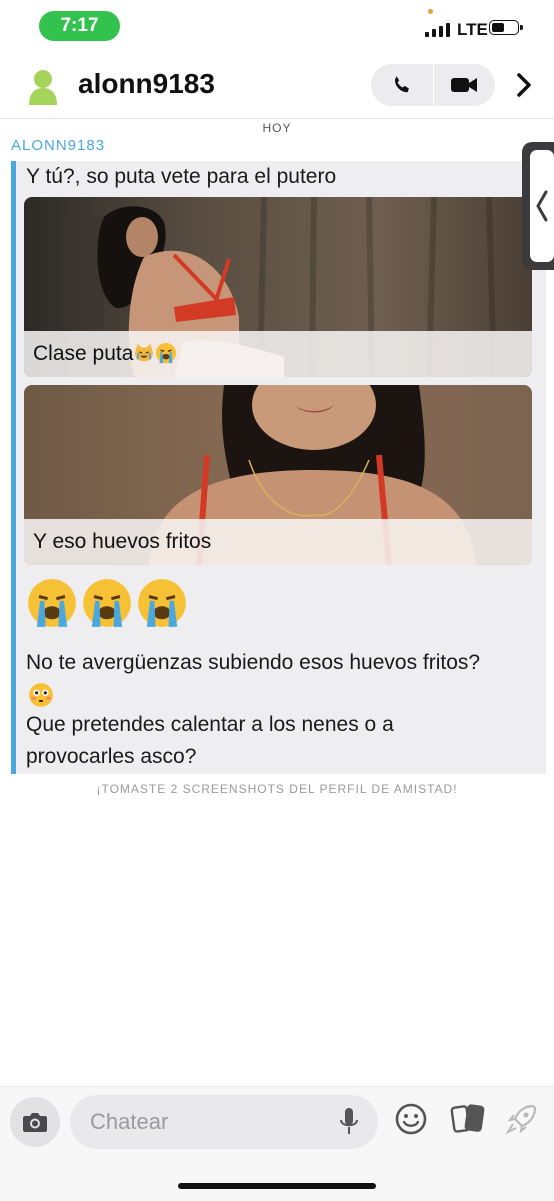 This screenshot has width=554, height=1201. I want to click on video-call-button, so click(465, 85).